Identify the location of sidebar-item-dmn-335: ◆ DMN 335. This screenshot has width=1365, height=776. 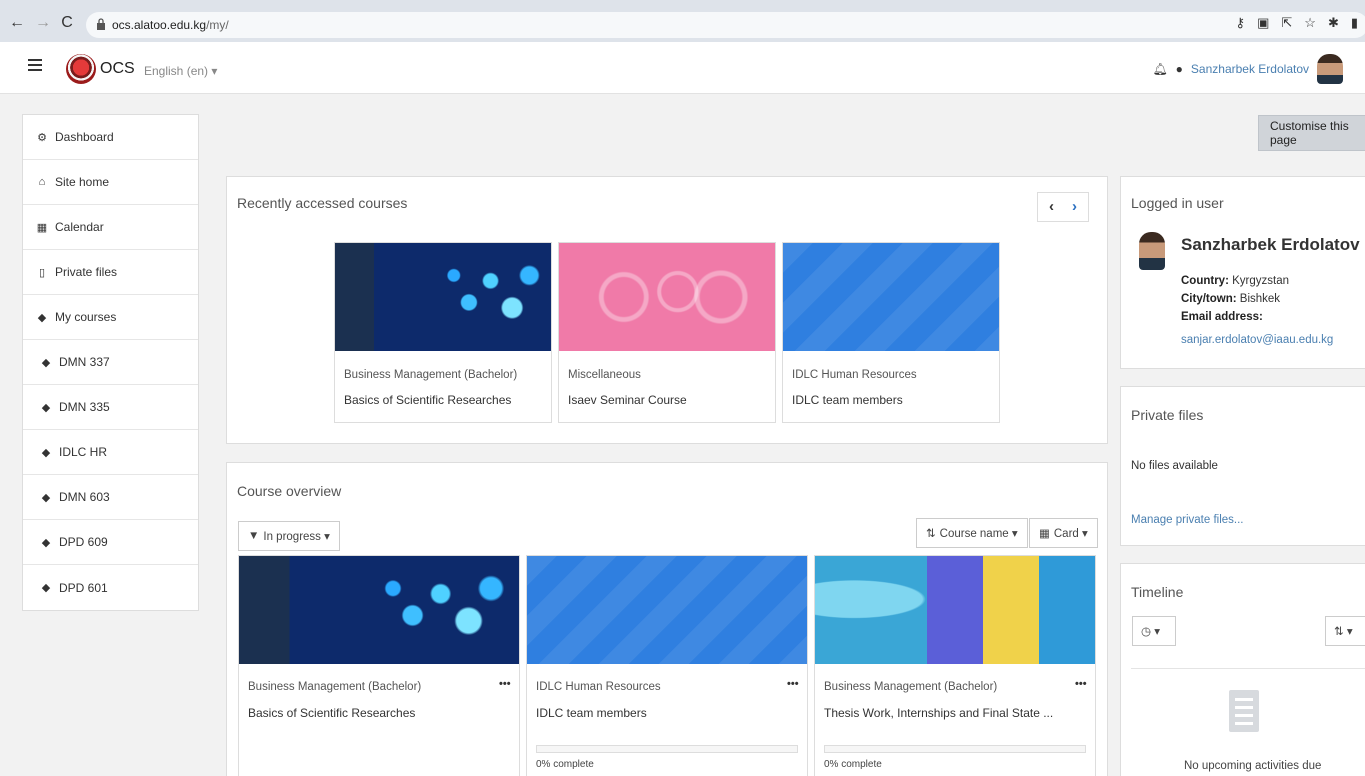
(110, 407).